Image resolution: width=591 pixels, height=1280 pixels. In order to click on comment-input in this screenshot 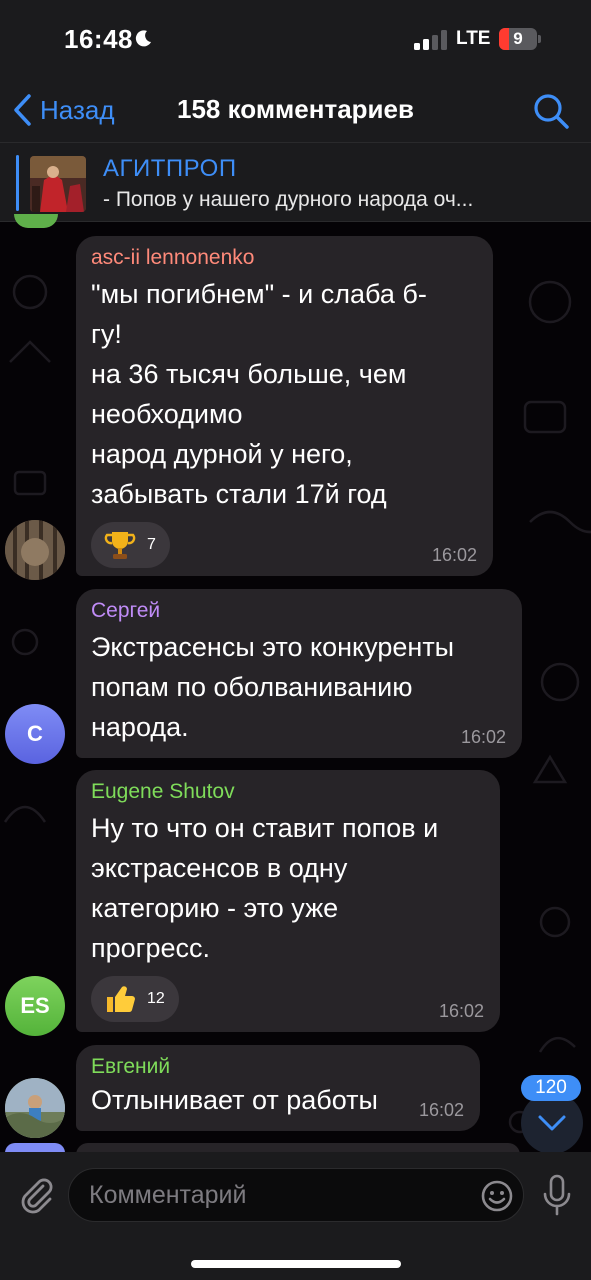, I will do `click(296, 1195)`.